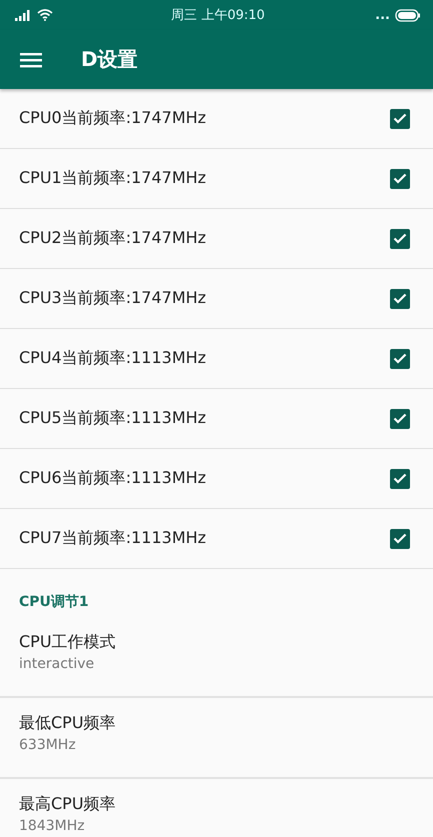  Describe the element at coordinates (48, 745) in the screenshot. I see `preference-summary: 633MHz` at that location.